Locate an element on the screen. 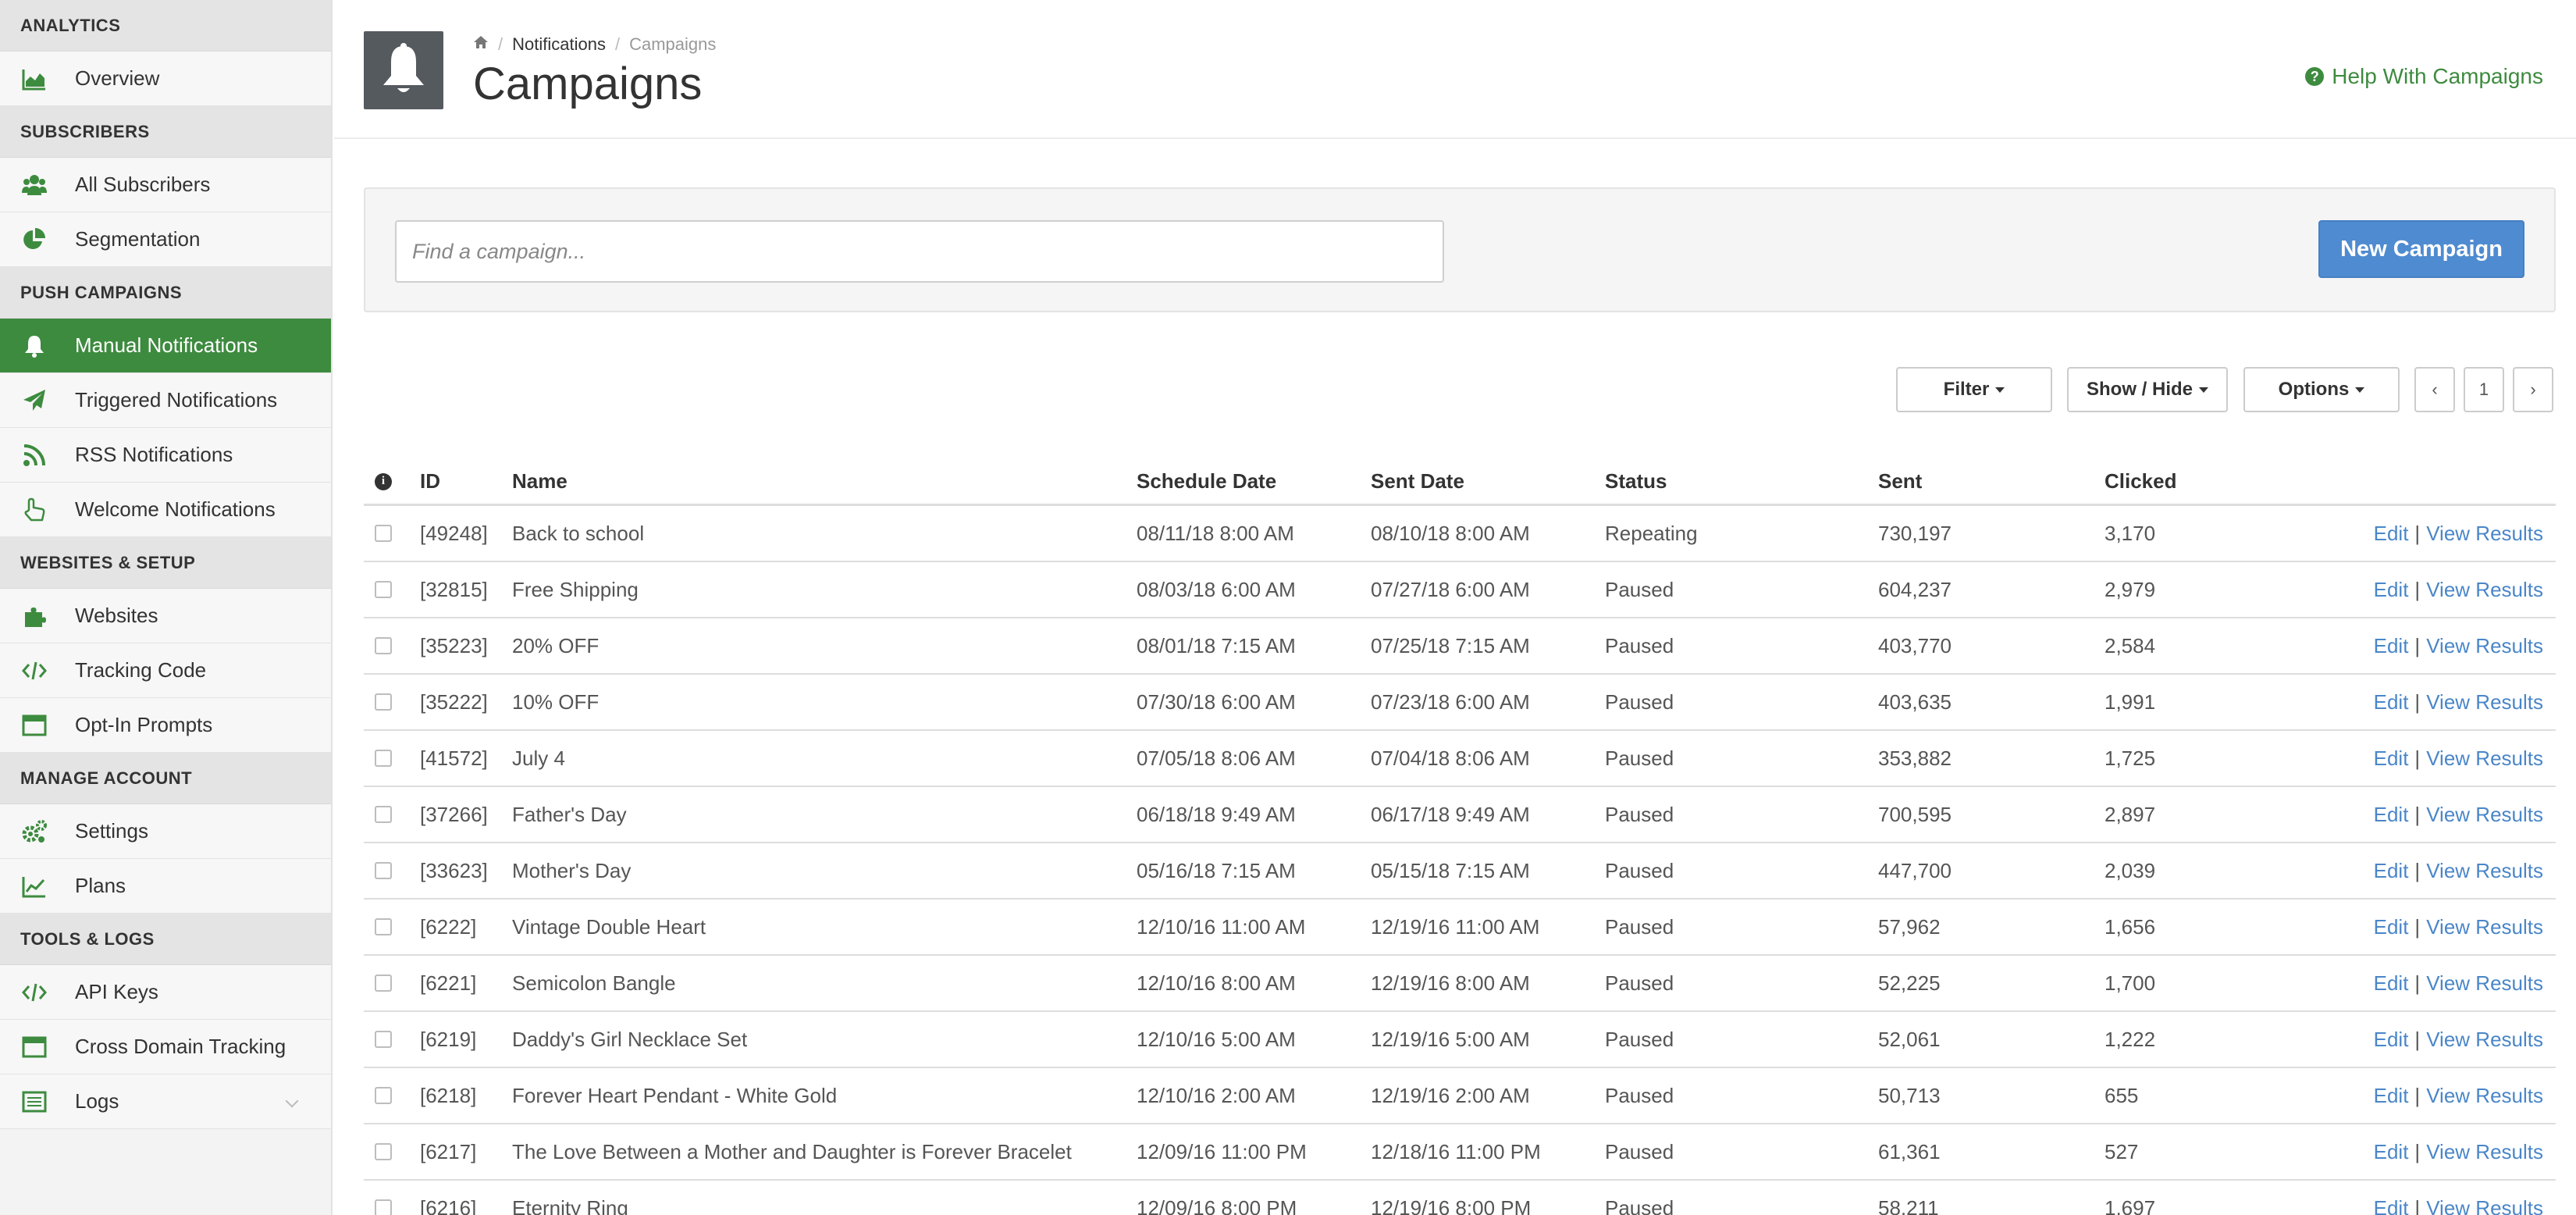 The image size is (2576, 1215). sidebar-section-tools-logs: TOOLS & LOGS is located at coordinates (165, 939).